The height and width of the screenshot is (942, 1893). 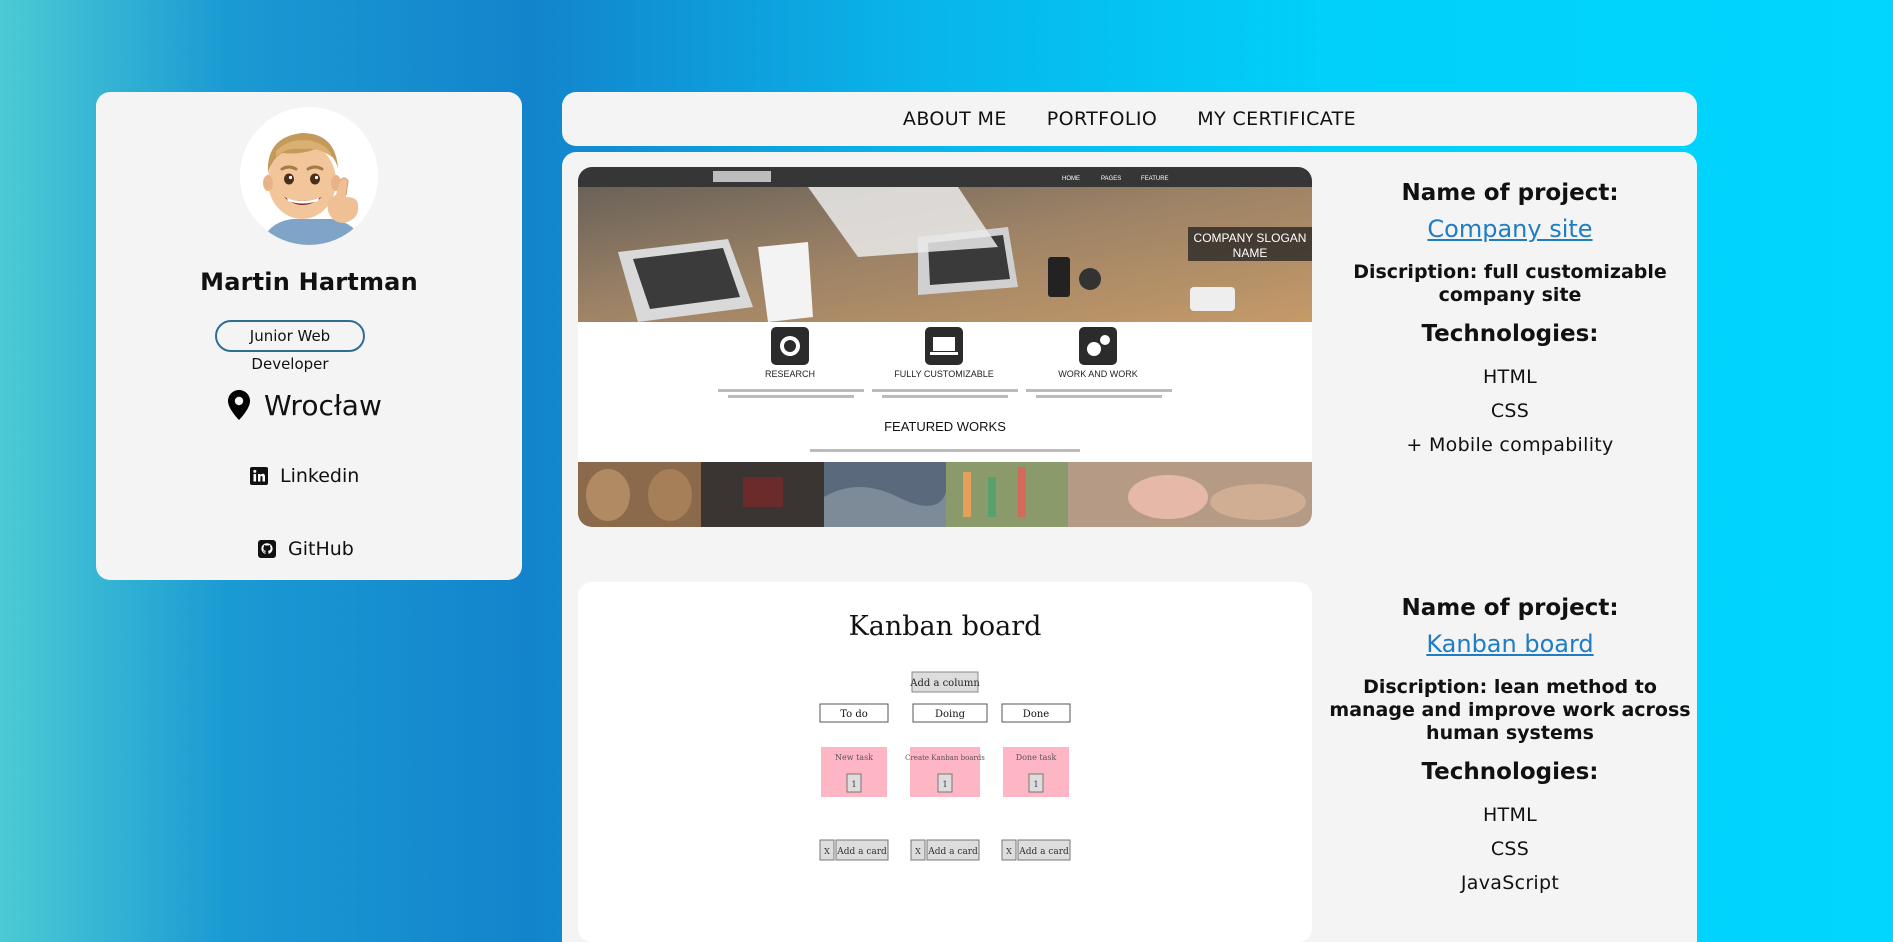 What do you see at coordinates (1250, 238) in the screenshot?
I see `svg-text: COMPANY SLOGAN` at bounding box center [1250, 238].